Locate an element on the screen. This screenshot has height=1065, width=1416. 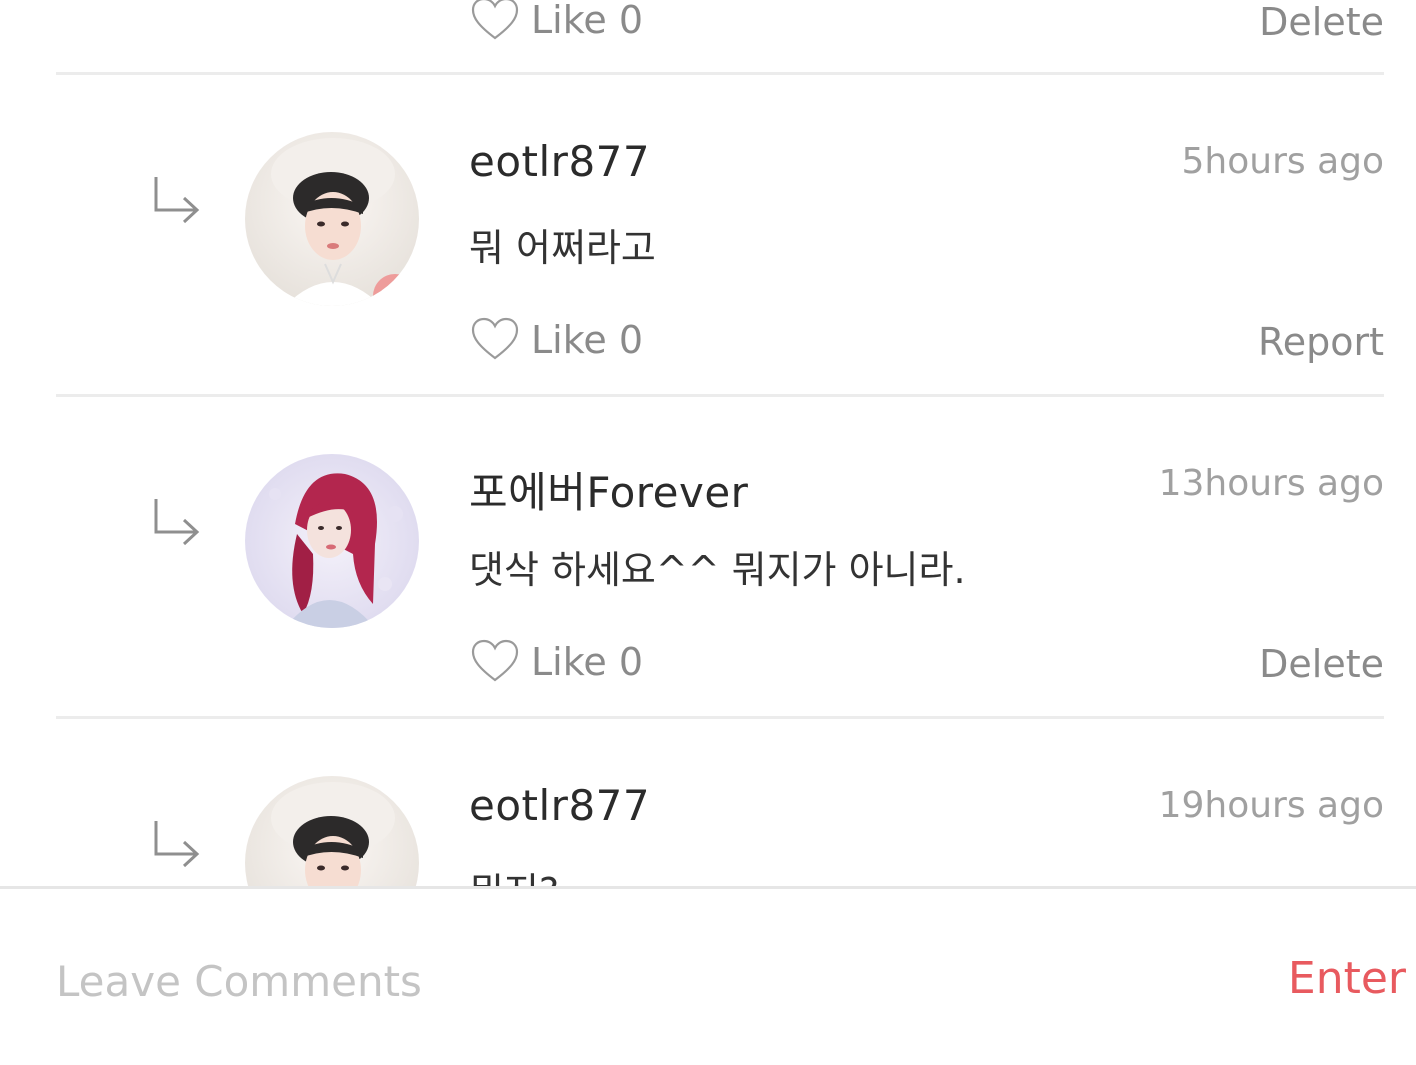
comment-input is located at coordinates (631, 981).